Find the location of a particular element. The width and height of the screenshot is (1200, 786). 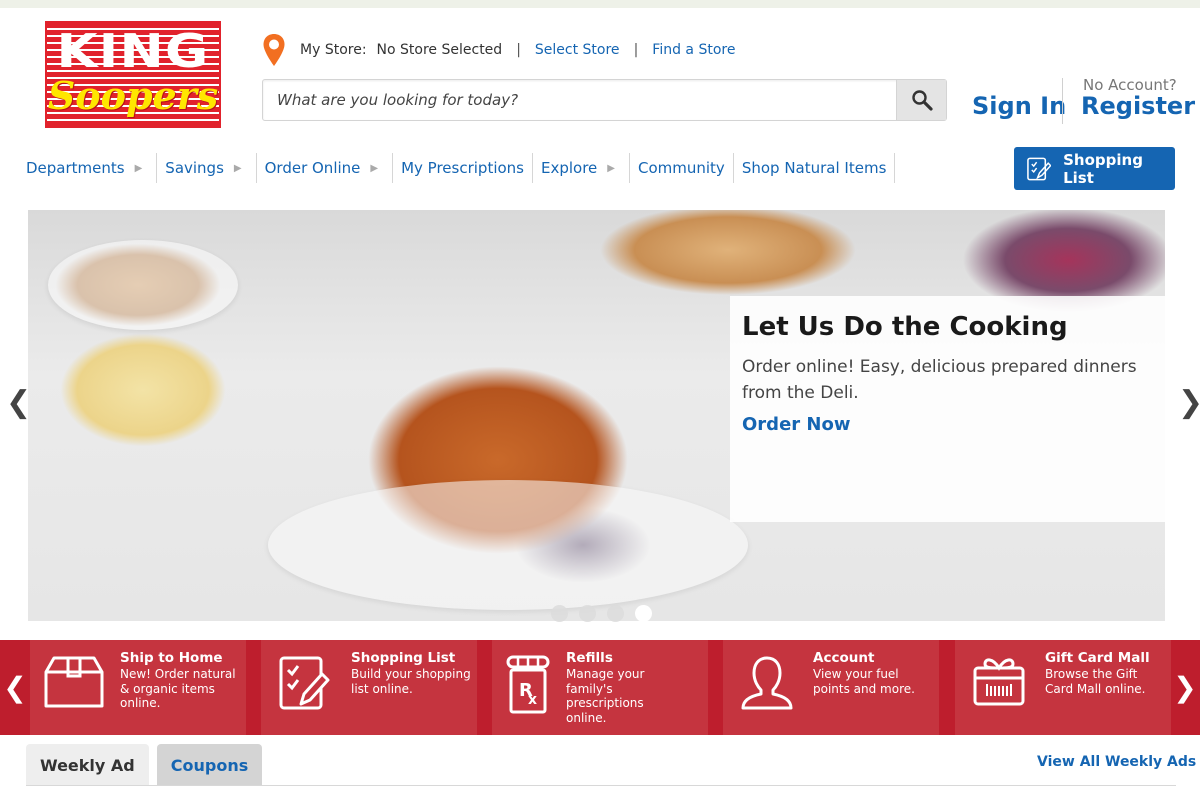

quick-link-account: Account View your fuel points and more. is located at coordinates (831, 687).